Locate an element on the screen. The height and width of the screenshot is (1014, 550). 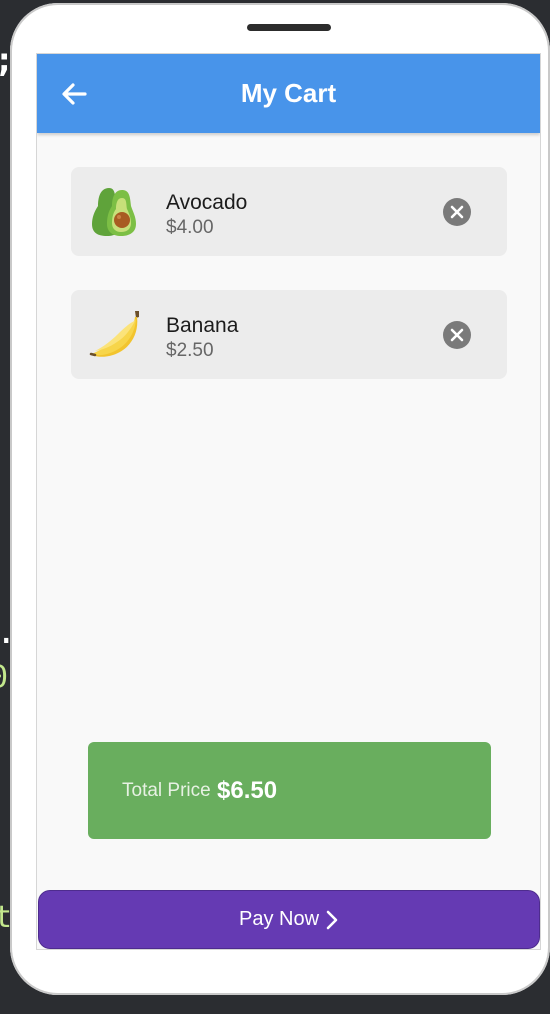
item-name: Avocado is located at coordinates (207, 202).